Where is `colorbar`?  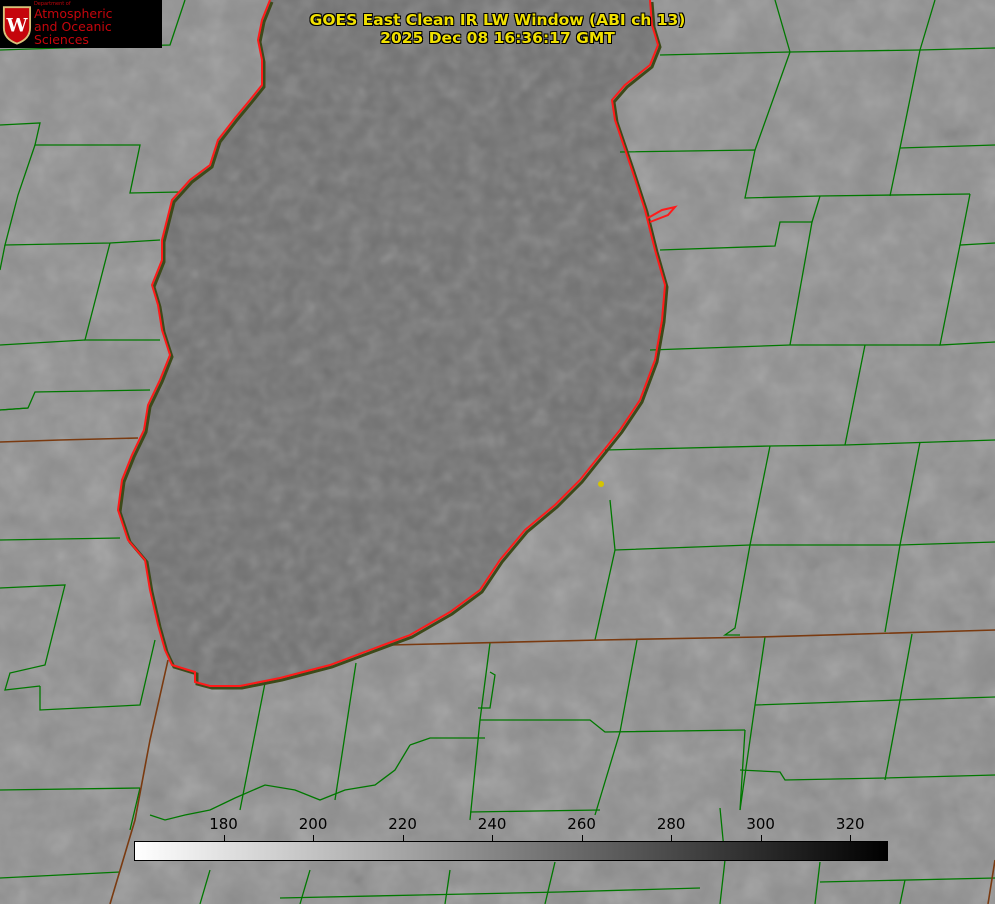 colorbar is located at coordinates (511, 851).